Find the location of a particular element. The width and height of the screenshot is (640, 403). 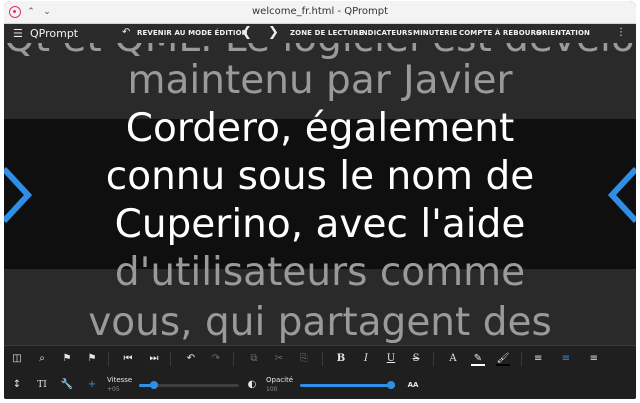

right-pointer-arrow-icon is located at coordinates (622, 195).